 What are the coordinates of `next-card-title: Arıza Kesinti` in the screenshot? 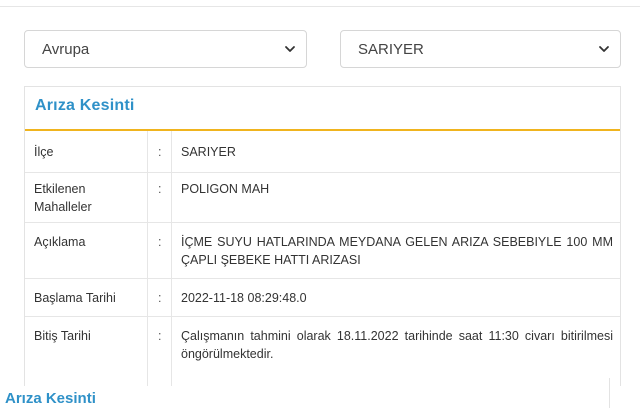 It's located at (50, 398).